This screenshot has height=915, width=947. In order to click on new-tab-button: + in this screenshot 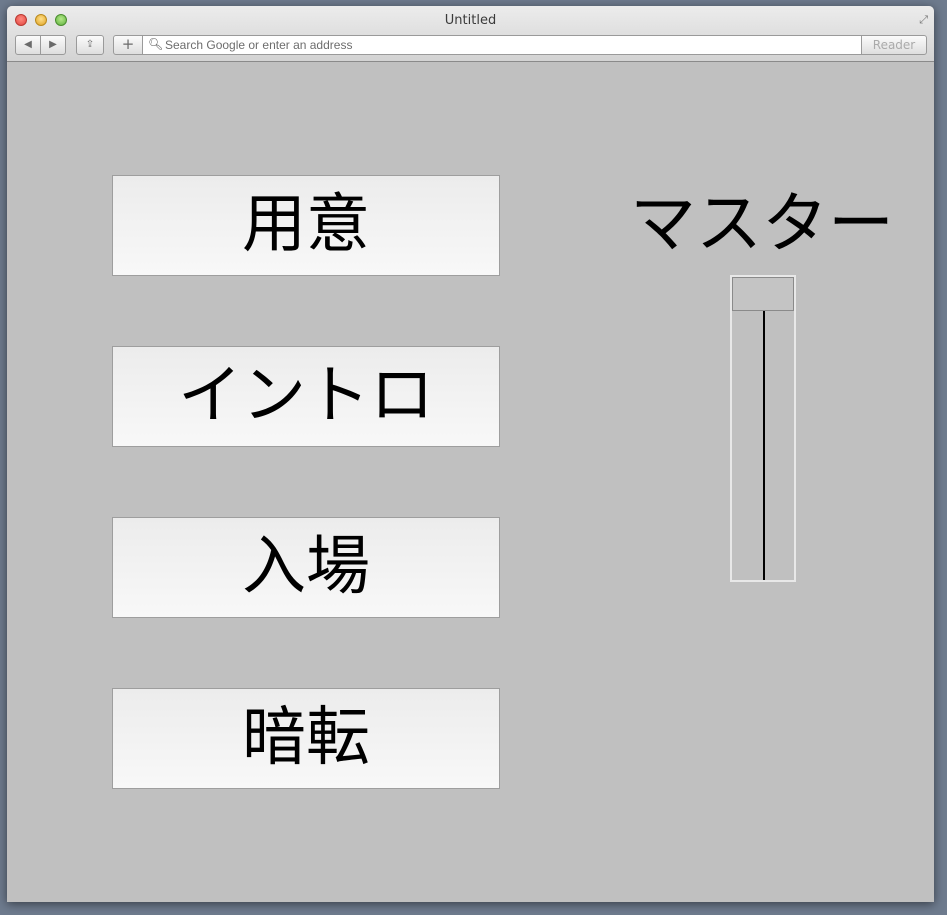, I will do `click(128, 45)`.